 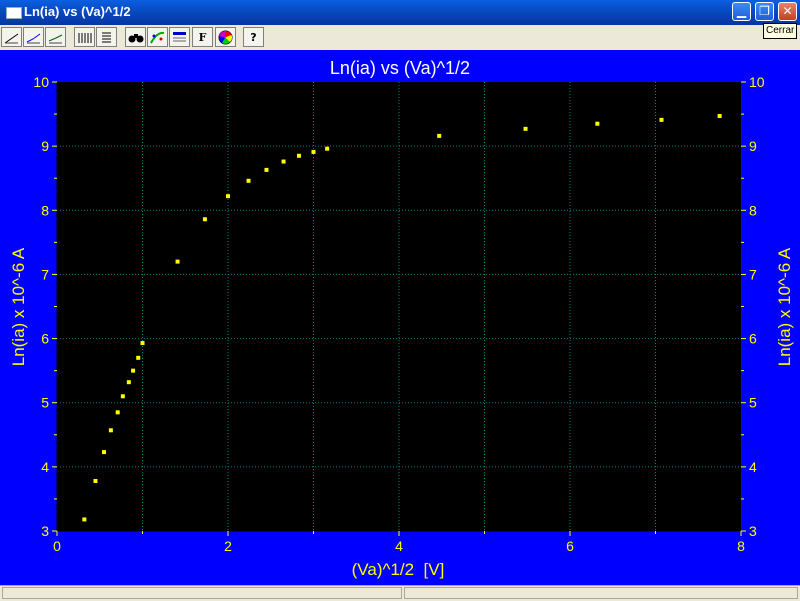 I want to click on close-button: ✕, so click(x=787, y=11).